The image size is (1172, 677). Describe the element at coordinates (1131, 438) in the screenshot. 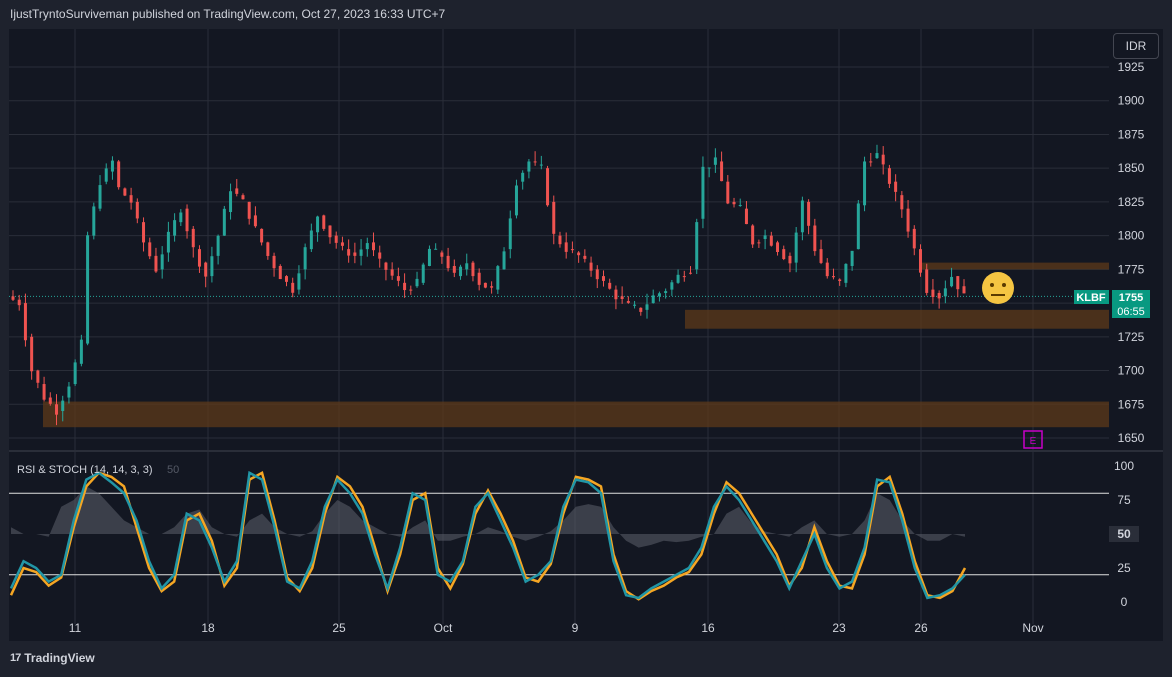

I see `price-tick-label: 1650` at that location.